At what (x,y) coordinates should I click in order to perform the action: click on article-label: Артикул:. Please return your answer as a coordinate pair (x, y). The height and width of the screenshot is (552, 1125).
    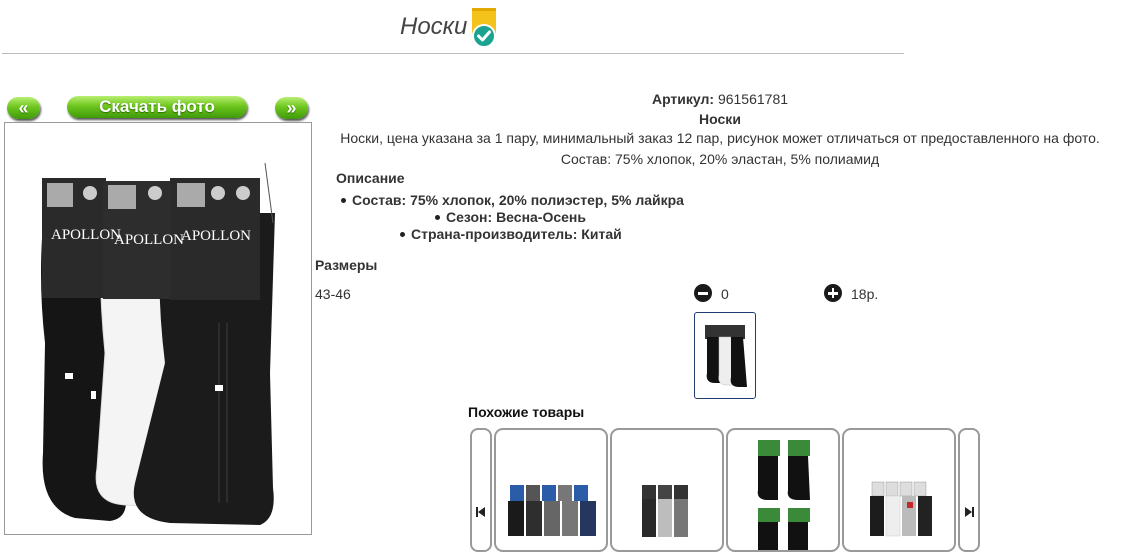
    Looking at the image, I should click on (683, 99).